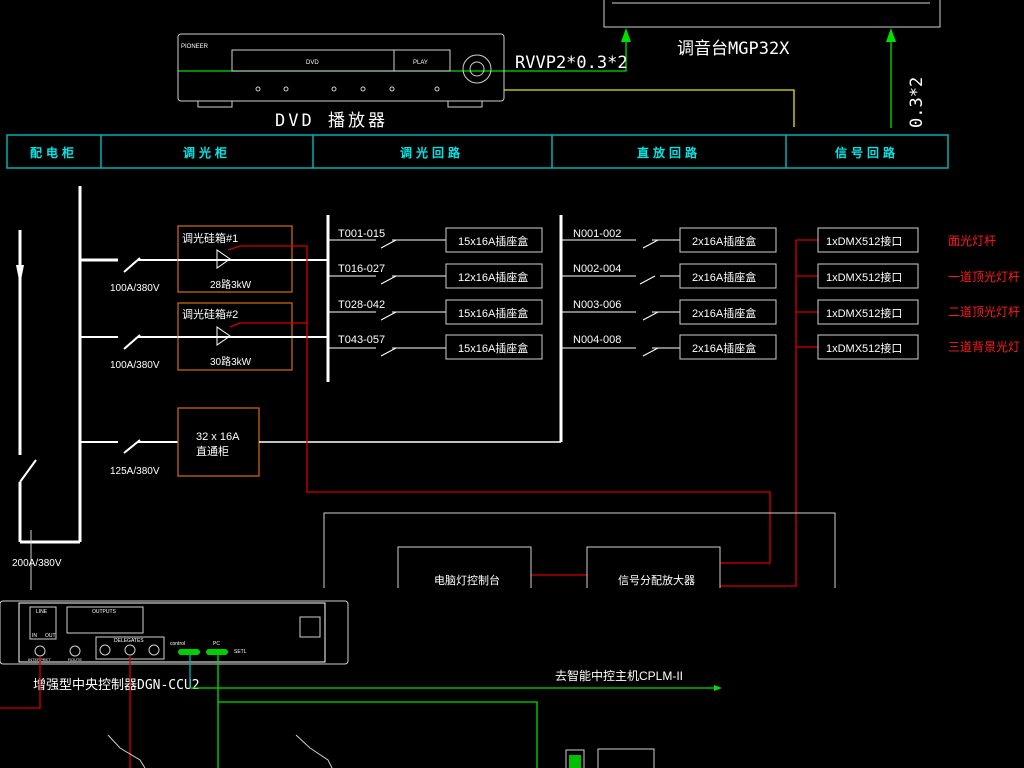  I want to click on dvd-player: PIONEER DVD PLAY DVD 播放器, so click(341, 82).